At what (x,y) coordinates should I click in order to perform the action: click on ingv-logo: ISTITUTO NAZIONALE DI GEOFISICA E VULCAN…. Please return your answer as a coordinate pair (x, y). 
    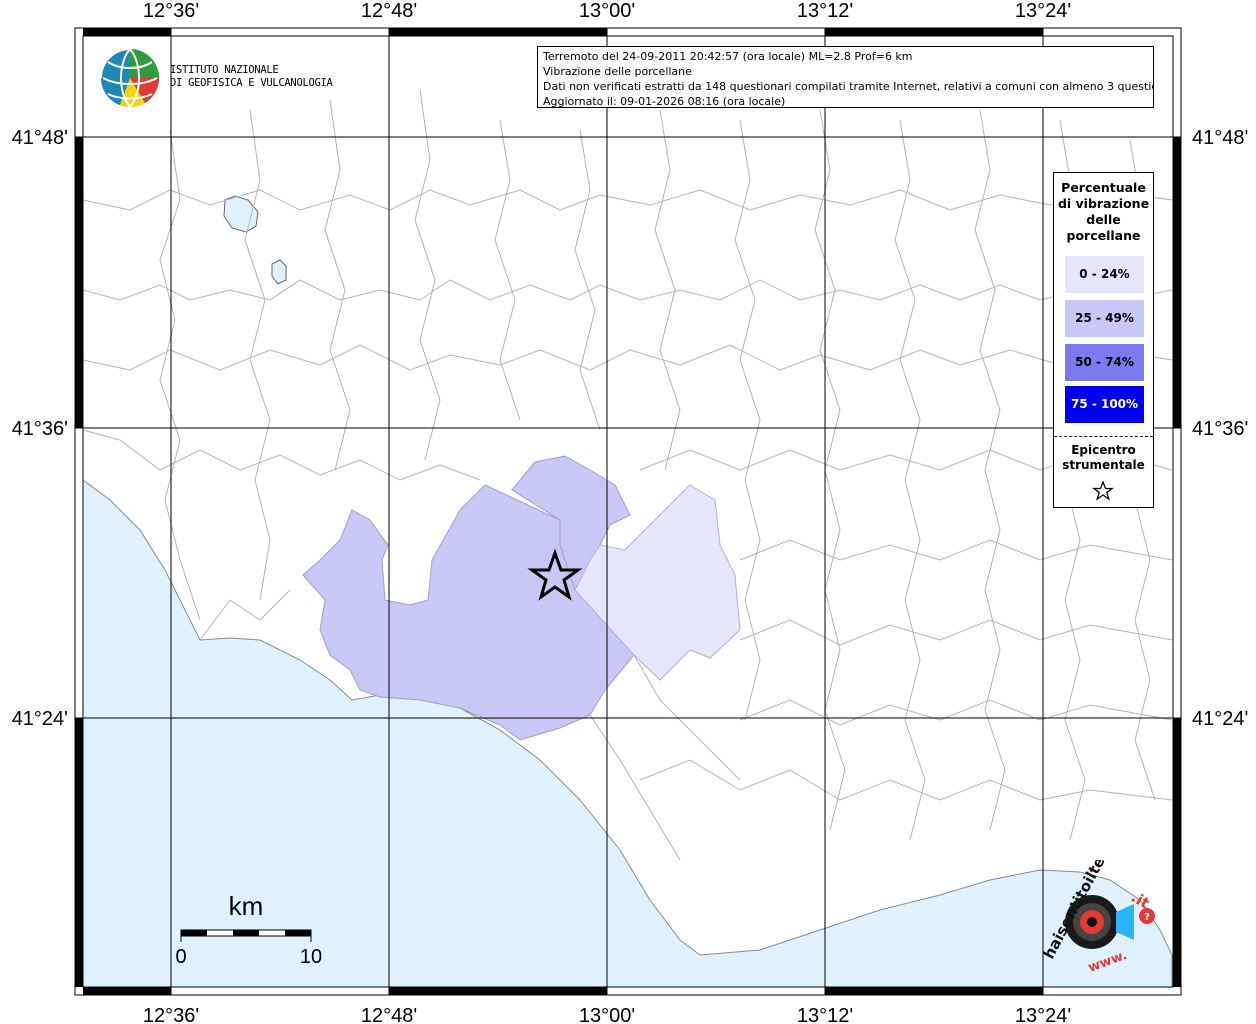
    Looking at the image, I should click on (216, 79).